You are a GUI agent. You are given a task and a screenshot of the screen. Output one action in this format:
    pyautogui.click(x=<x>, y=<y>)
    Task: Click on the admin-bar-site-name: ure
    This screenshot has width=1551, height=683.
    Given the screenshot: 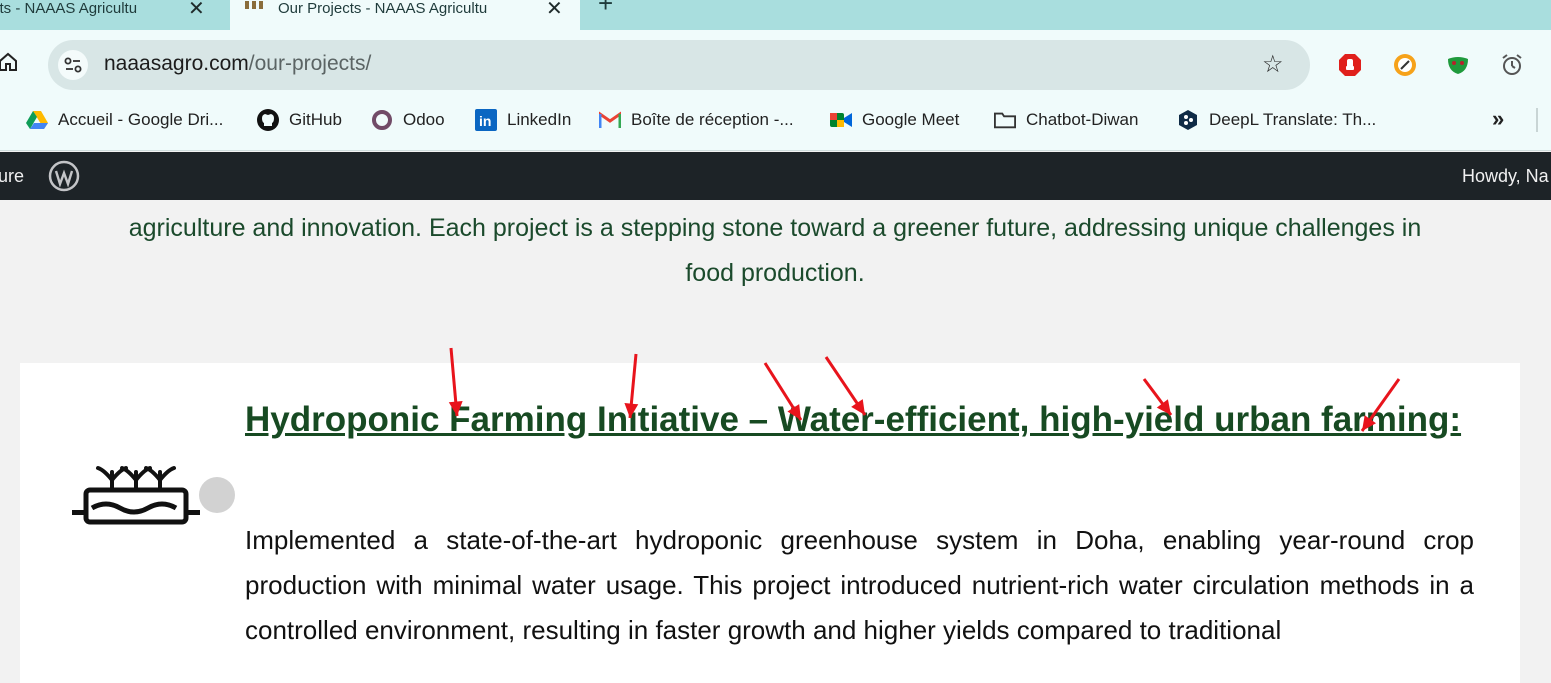 What is the action you would take?
    pyautogui.click(x=12, y=176)
    